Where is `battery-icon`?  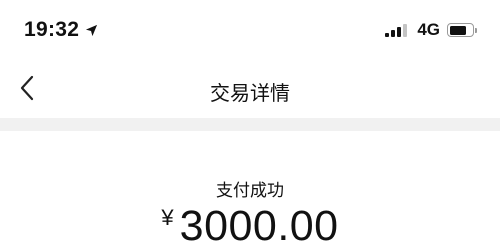
battery-icon is located at coordinates (462, 30).